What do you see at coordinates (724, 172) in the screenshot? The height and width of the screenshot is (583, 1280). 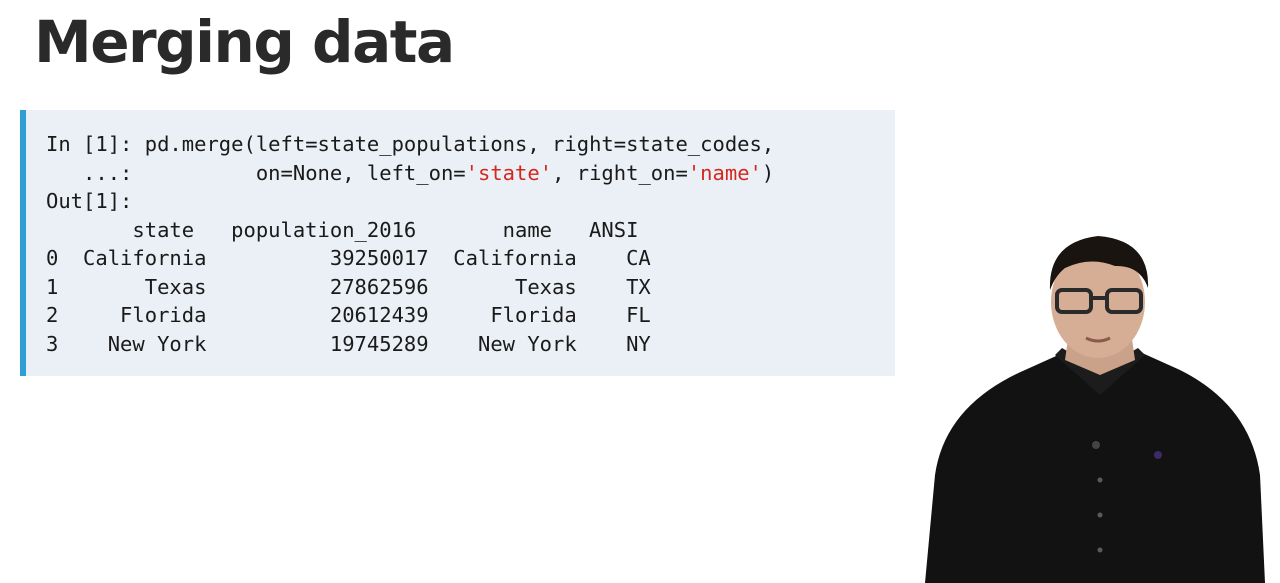 I see `right-on-string: 'name'` at bounding box center [724, 172].